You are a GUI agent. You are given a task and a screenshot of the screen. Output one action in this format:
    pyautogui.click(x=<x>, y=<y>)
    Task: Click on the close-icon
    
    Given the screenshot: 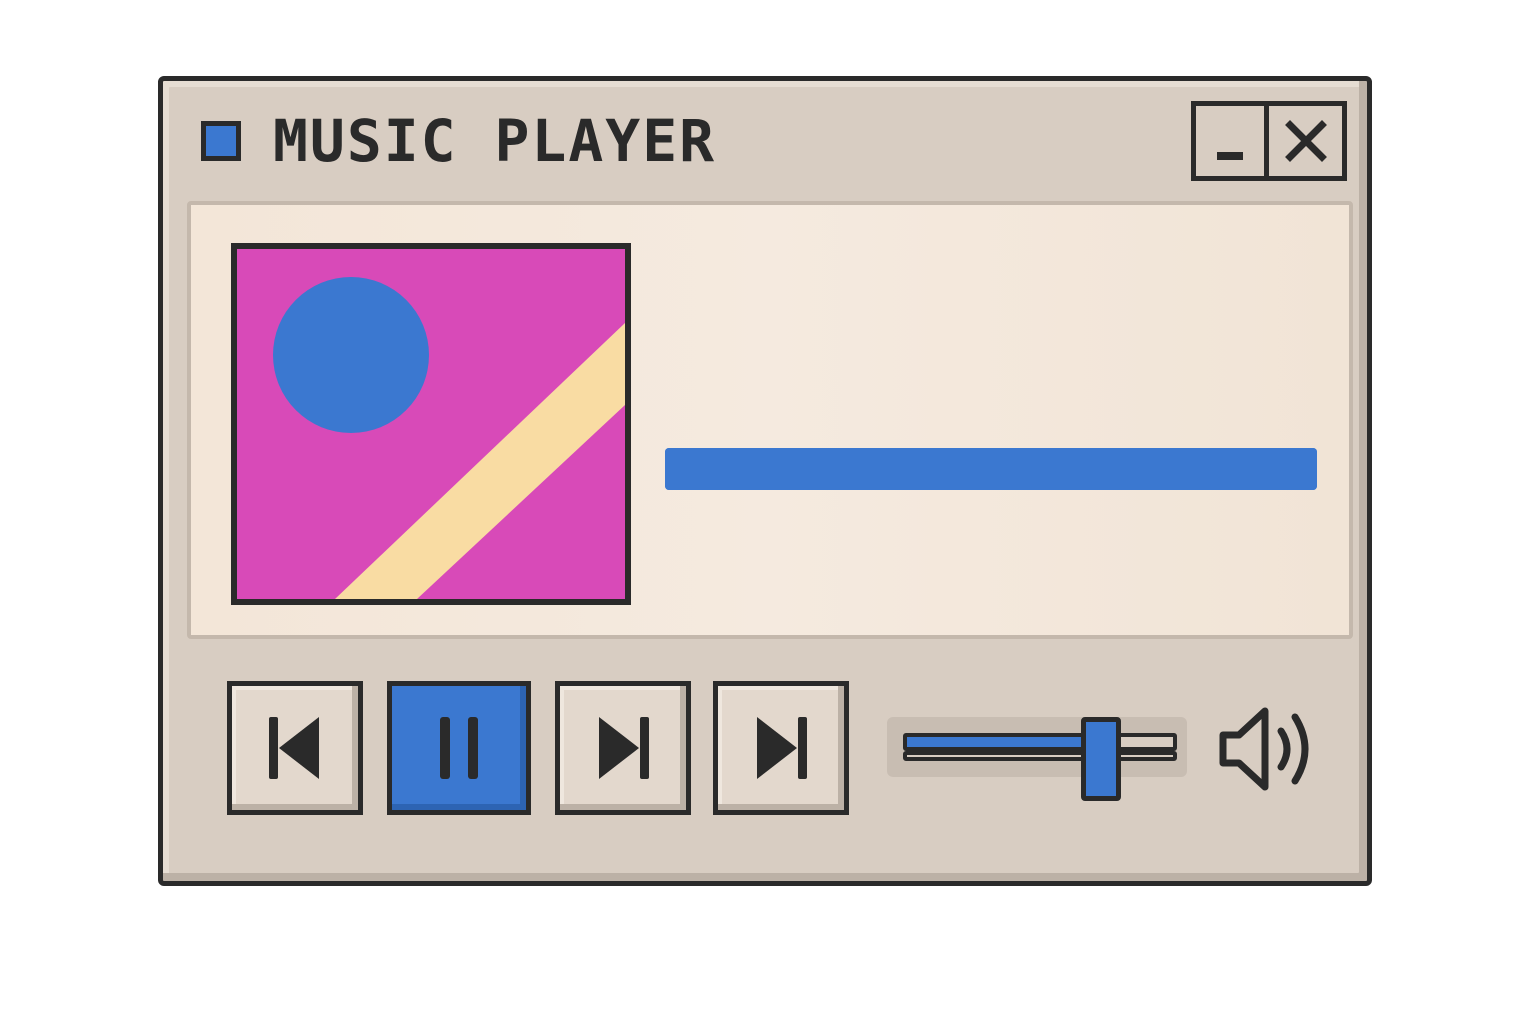 What is the action you would take?
    pyautogui.click(x=1305, y=141)
    